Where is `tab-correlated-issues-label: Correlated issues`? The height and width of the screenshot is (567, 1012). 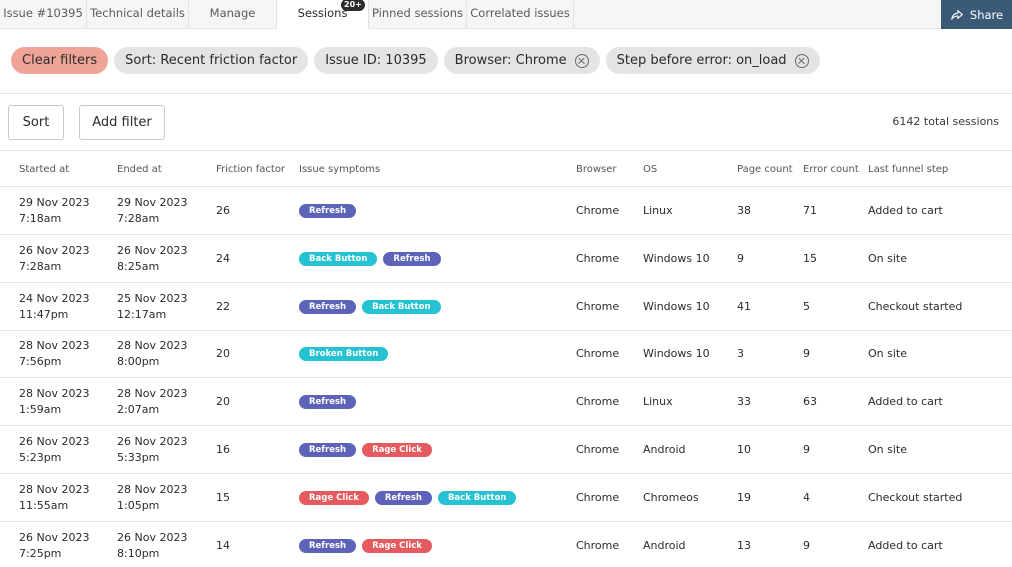
tab-correlated-issues-label: Correlated issues is located at coordinates (520, 13).